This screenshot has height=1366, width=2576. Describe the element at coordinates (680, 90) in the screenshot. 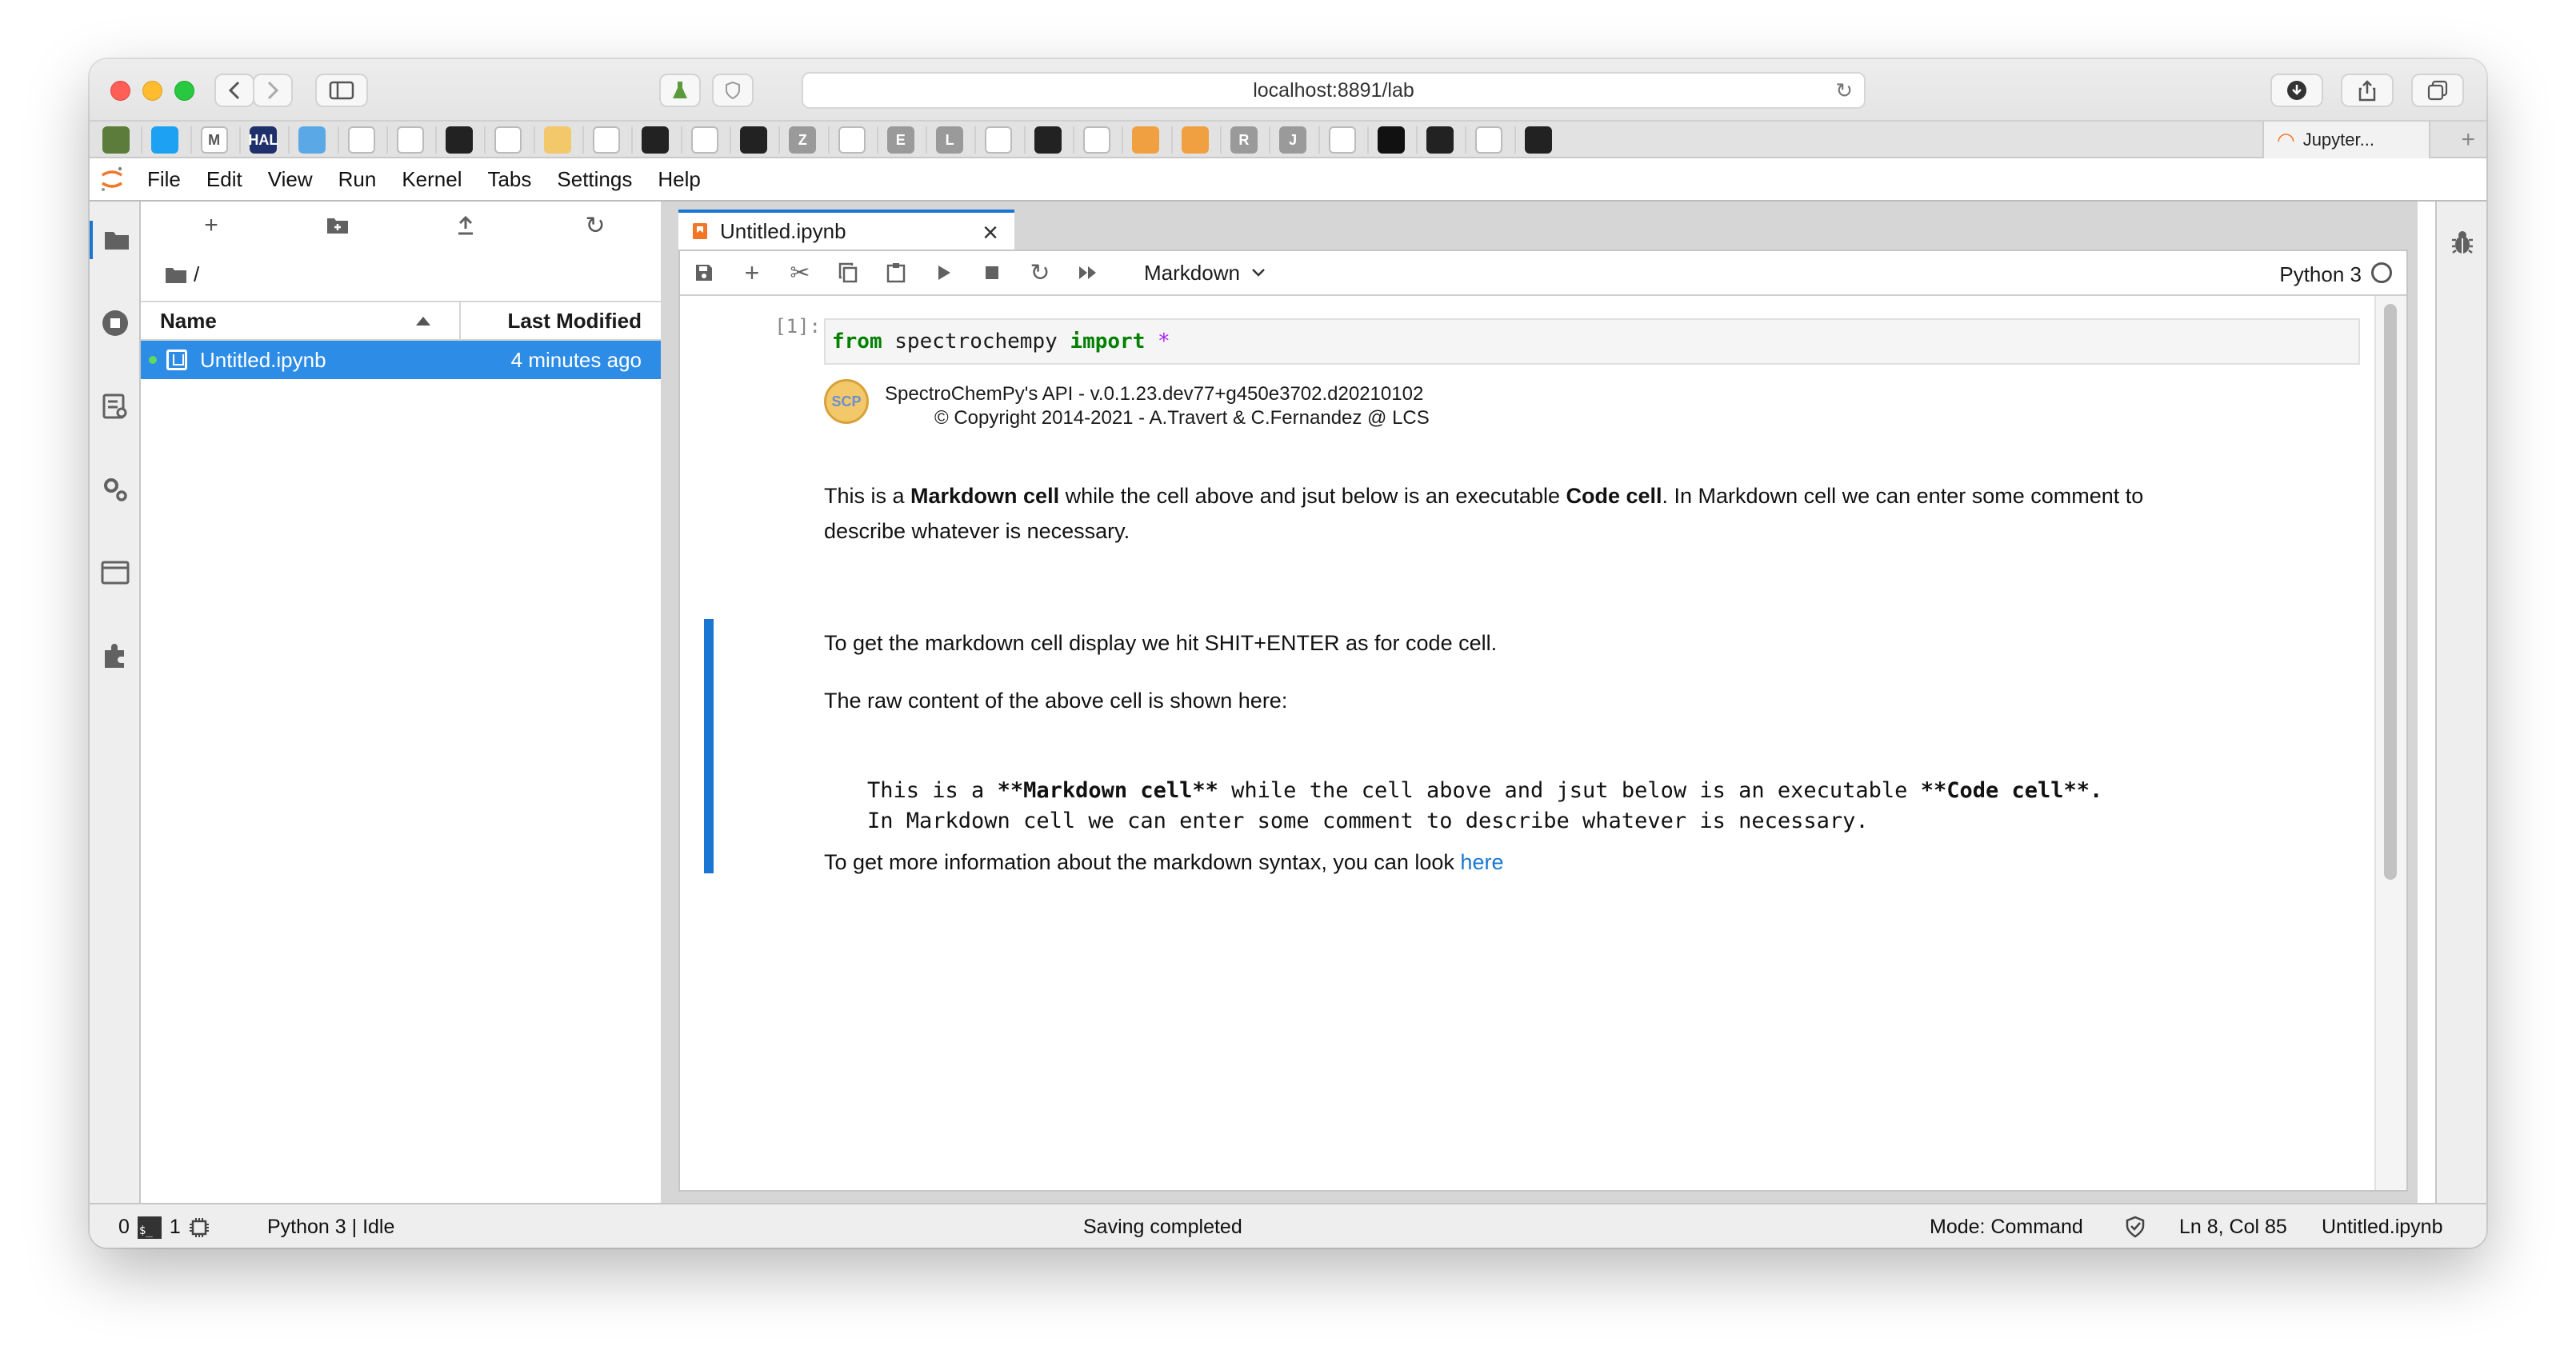

I see `extension-button` at that location.